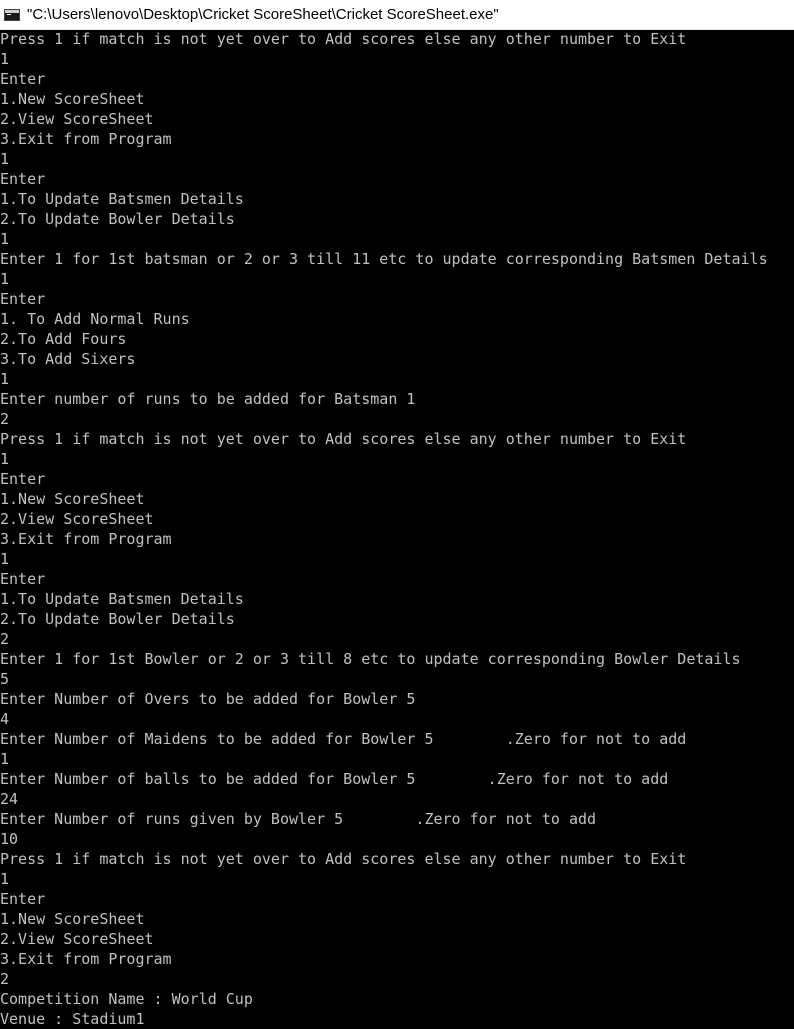 The image size is (794, 1029). Describe the element at coordinates (9, 839) in the screenshot. I see `console-line: 10` at that location.